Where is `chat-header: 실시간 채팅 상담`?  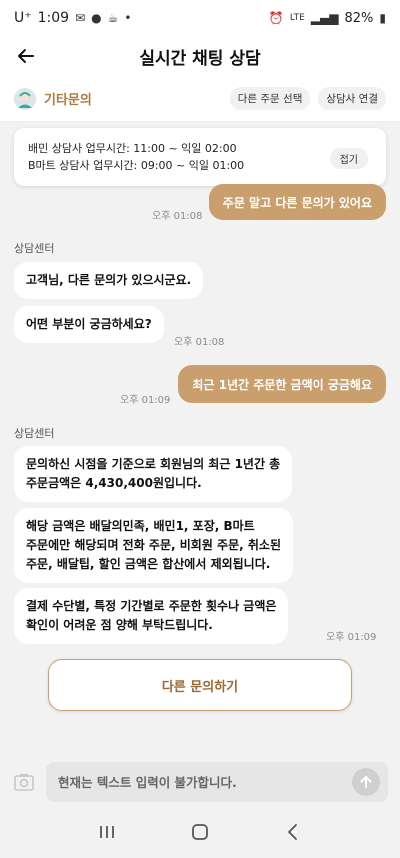
chat-header: 실시간 채팅 상담 is located at coordinates (200, 56).